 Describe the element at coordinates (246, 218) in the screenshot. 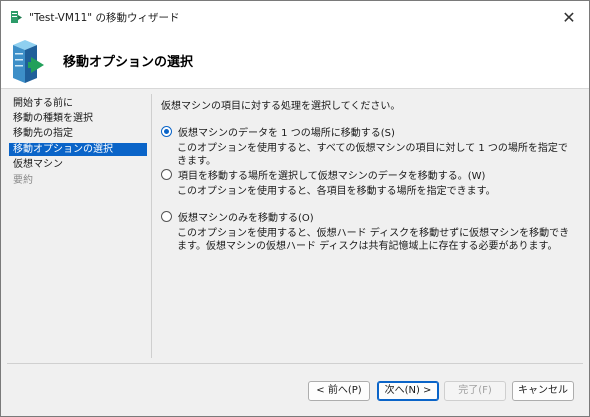

I see `option-label: 仮想マシンのみを移動する(O)` at that location.